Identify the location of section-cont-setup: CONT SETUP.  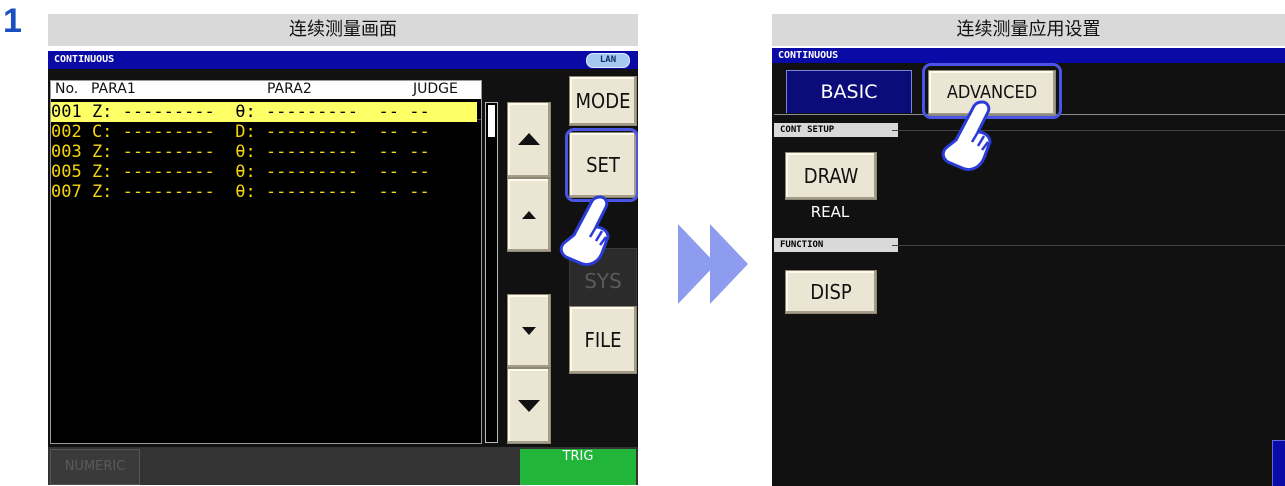
(836, 130).